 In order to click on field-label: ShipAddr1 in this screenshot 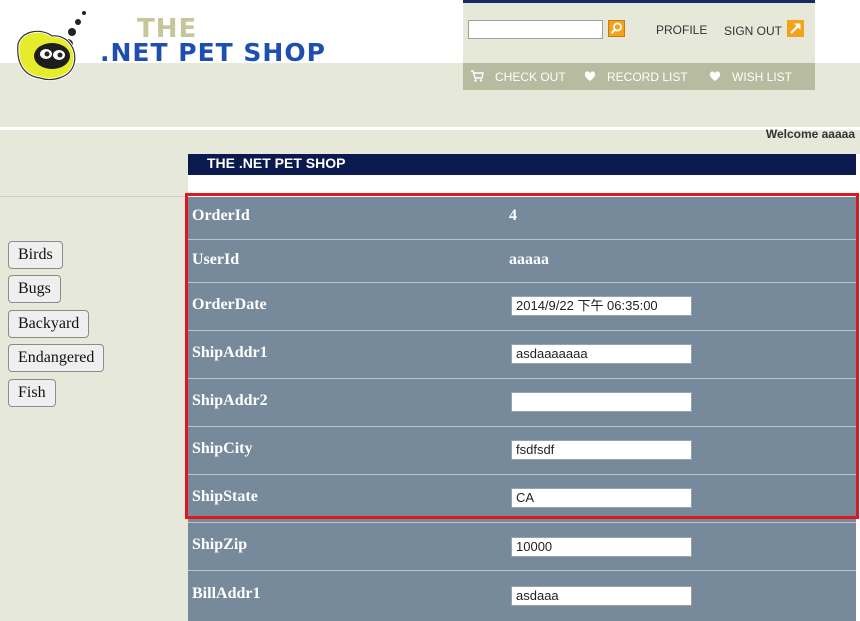, I will do `click(230, 352)`.